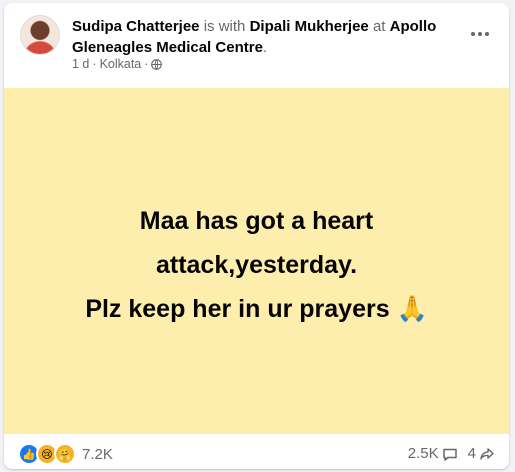 Image resolution: width=515 pixels, height=472 pixels. Describe the element at coordinates (157, 64) in the screenshot. I see `globe-icon` at that location.